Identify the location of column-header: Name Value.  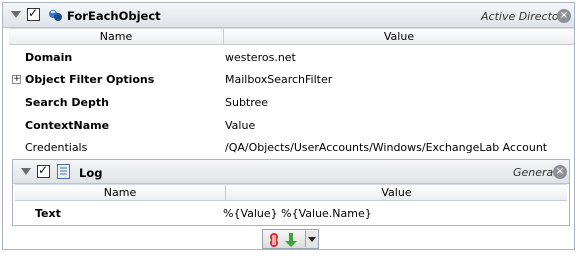
(291, 36).